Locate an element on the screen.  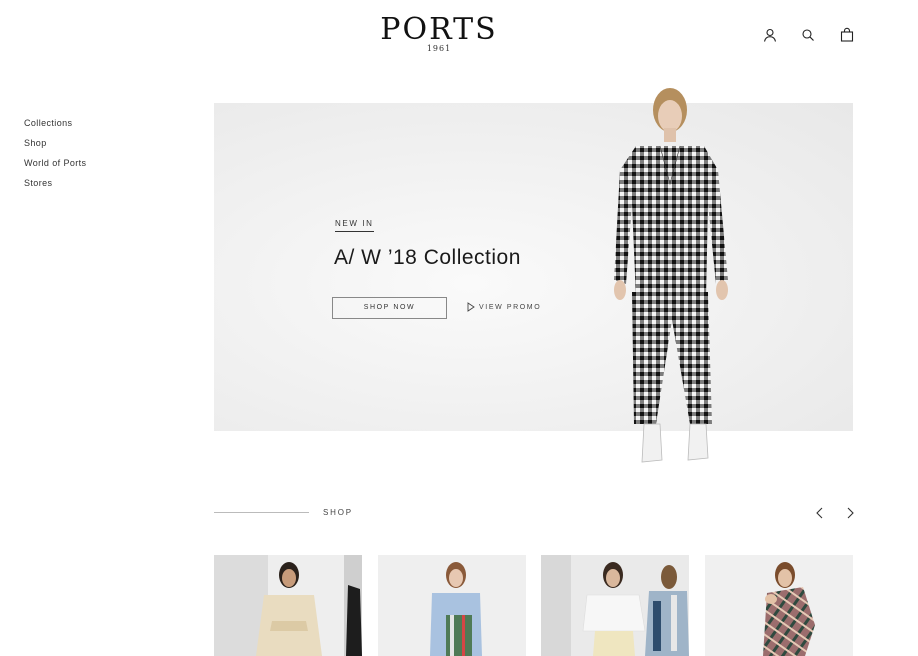
hero-eyebrow: NEW IN is located at coordinates (354, 225).